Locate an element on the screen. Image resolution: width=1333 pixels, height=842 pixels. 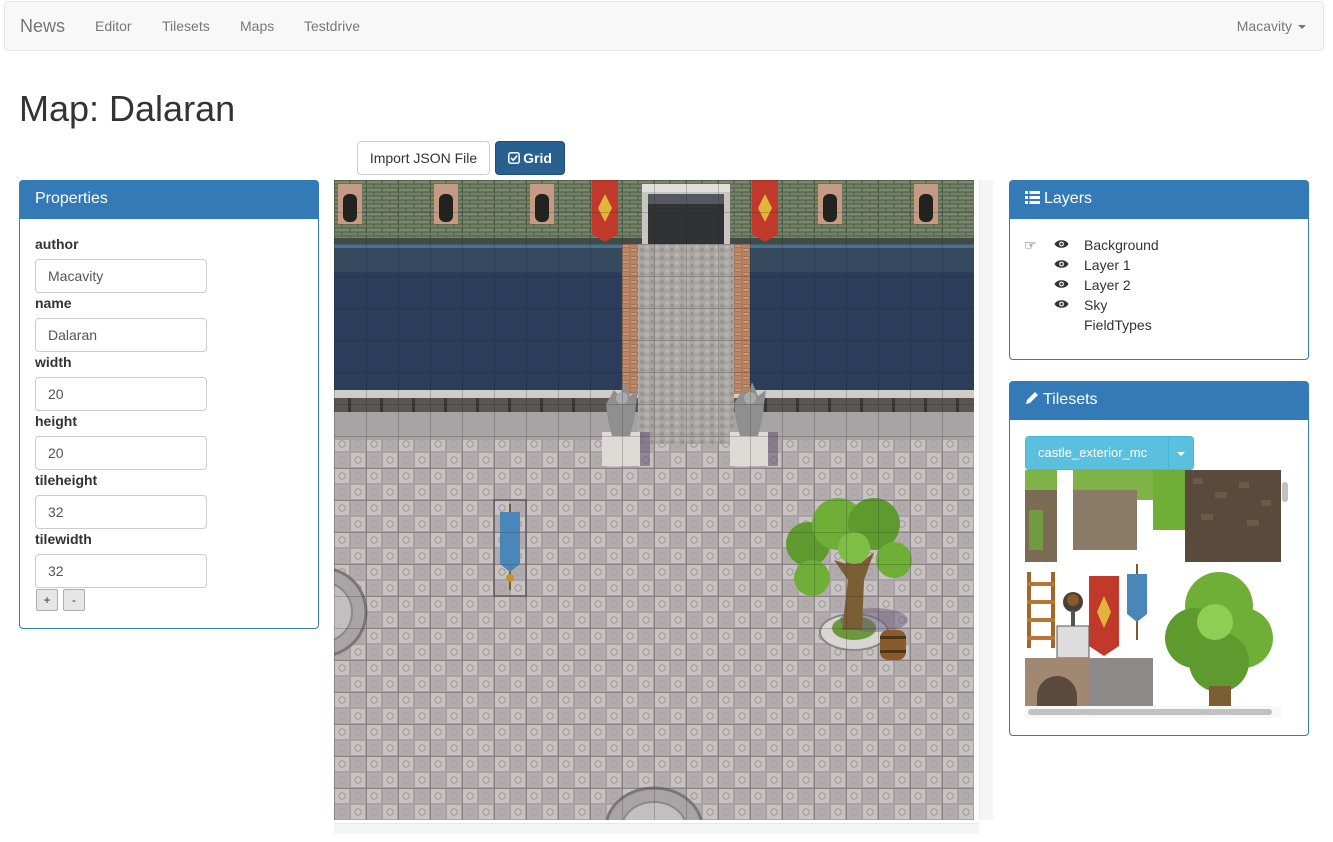
name-input is located at coordinates (121, 335).